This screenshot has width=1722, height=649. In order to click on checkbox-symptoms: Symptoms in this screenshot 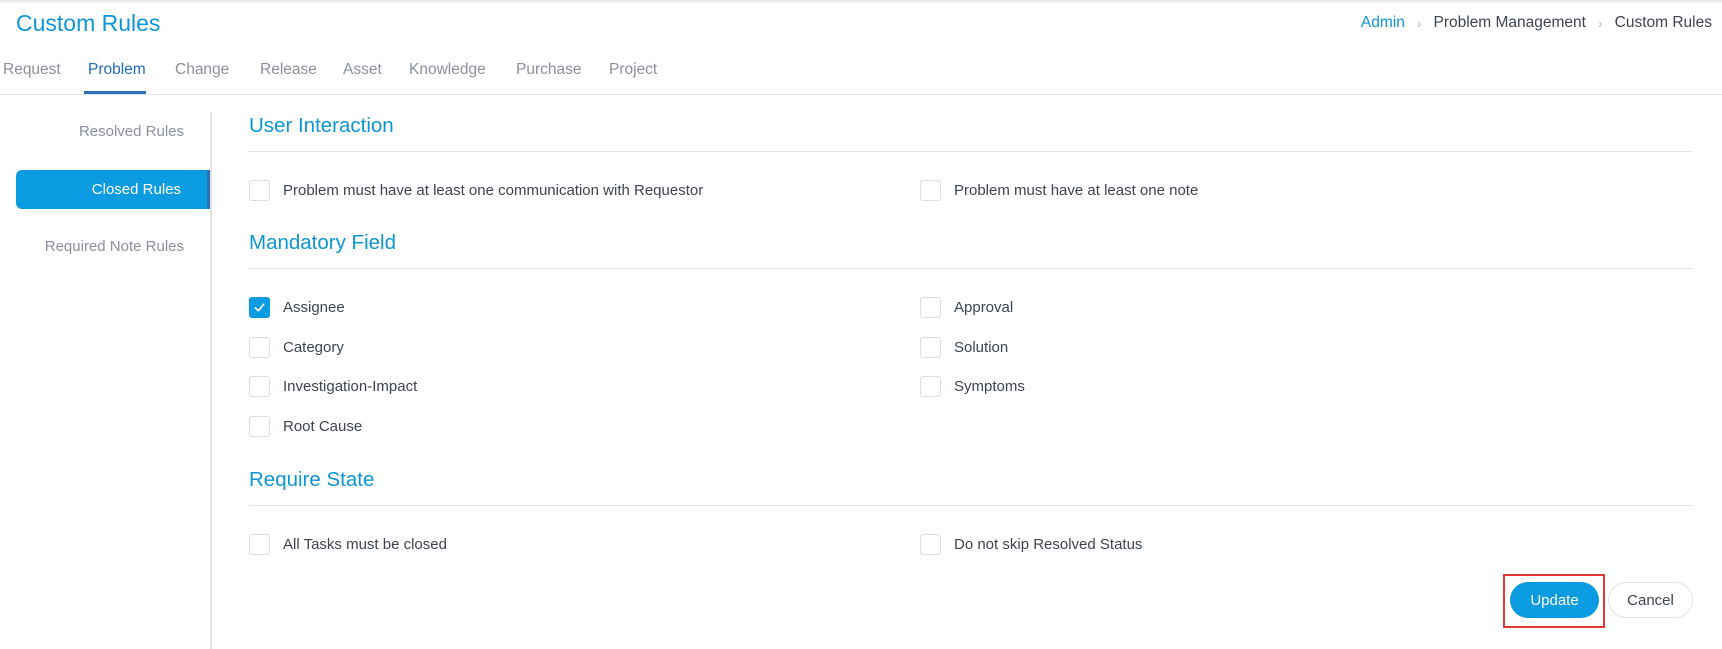, I will do `click(972, 386)`.